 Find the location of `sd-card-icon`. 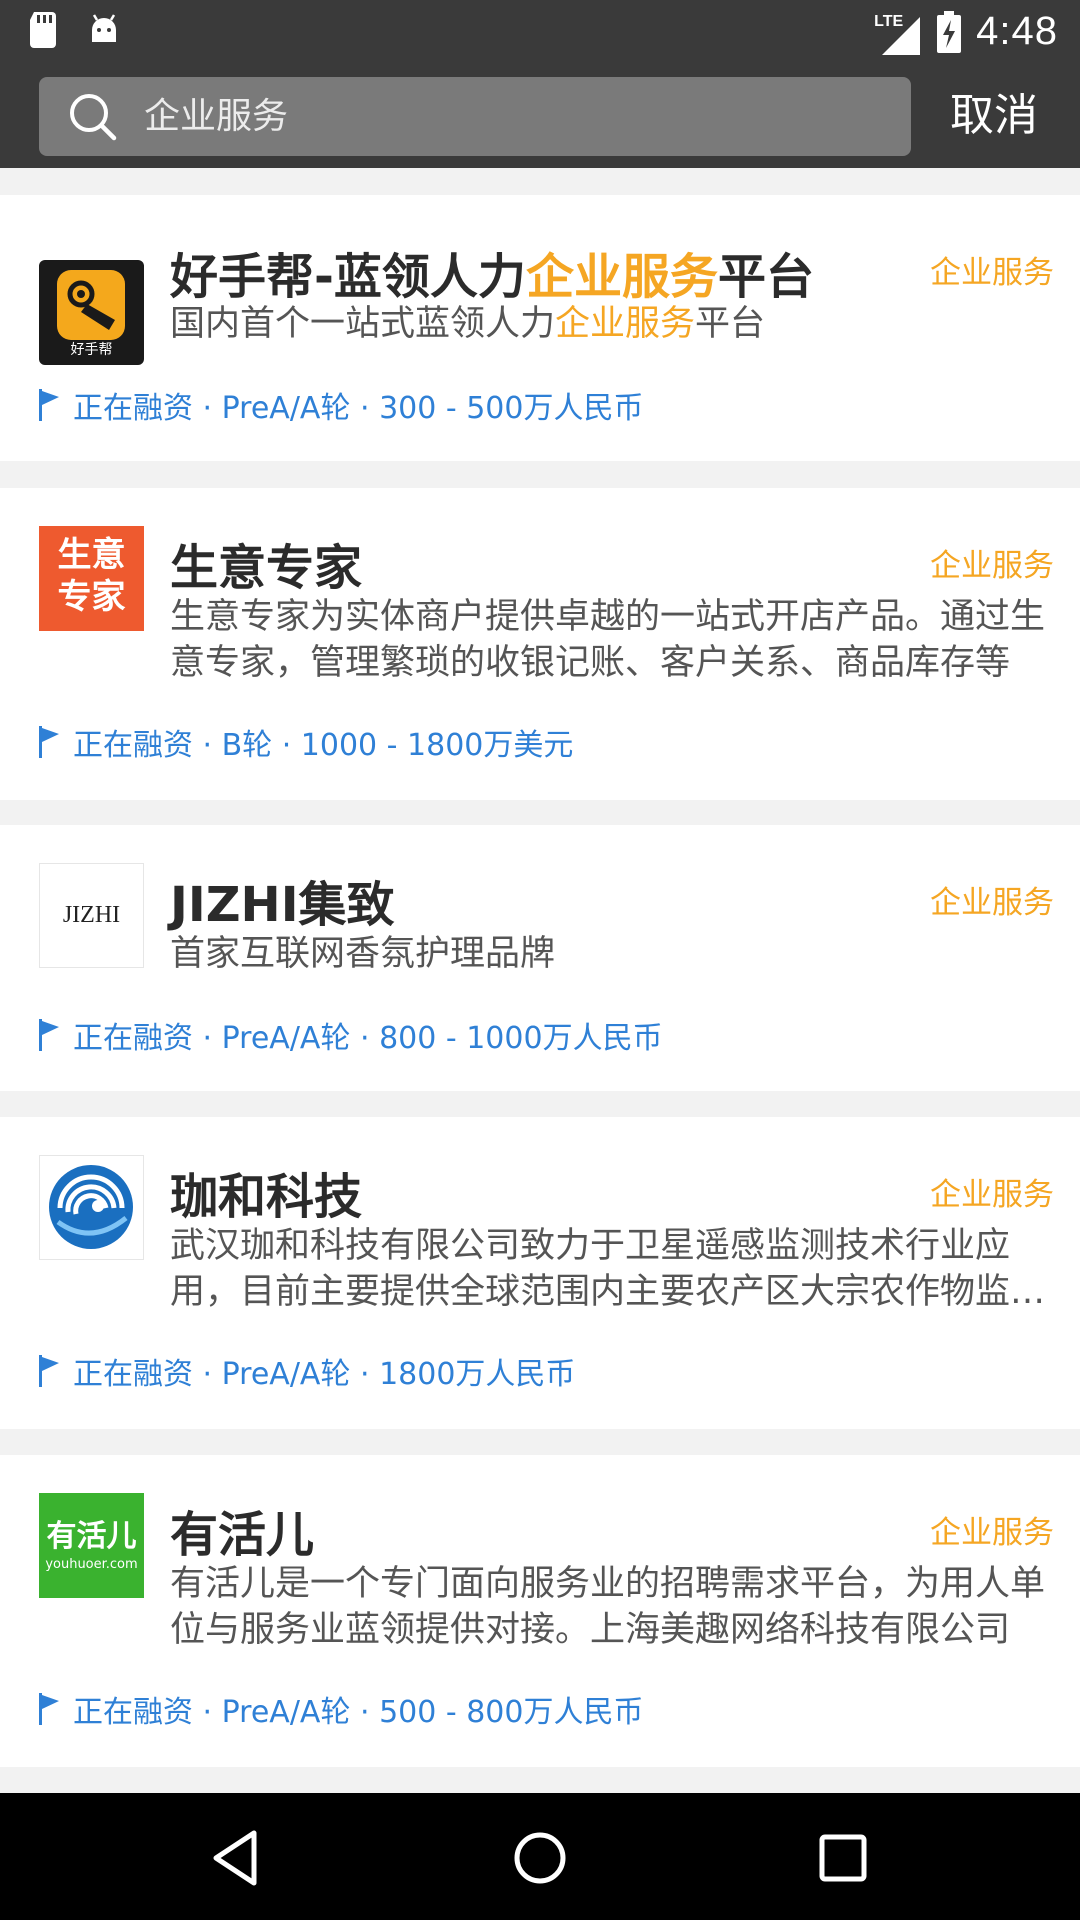

sd-card-icon is located at coordinates (43, 30).